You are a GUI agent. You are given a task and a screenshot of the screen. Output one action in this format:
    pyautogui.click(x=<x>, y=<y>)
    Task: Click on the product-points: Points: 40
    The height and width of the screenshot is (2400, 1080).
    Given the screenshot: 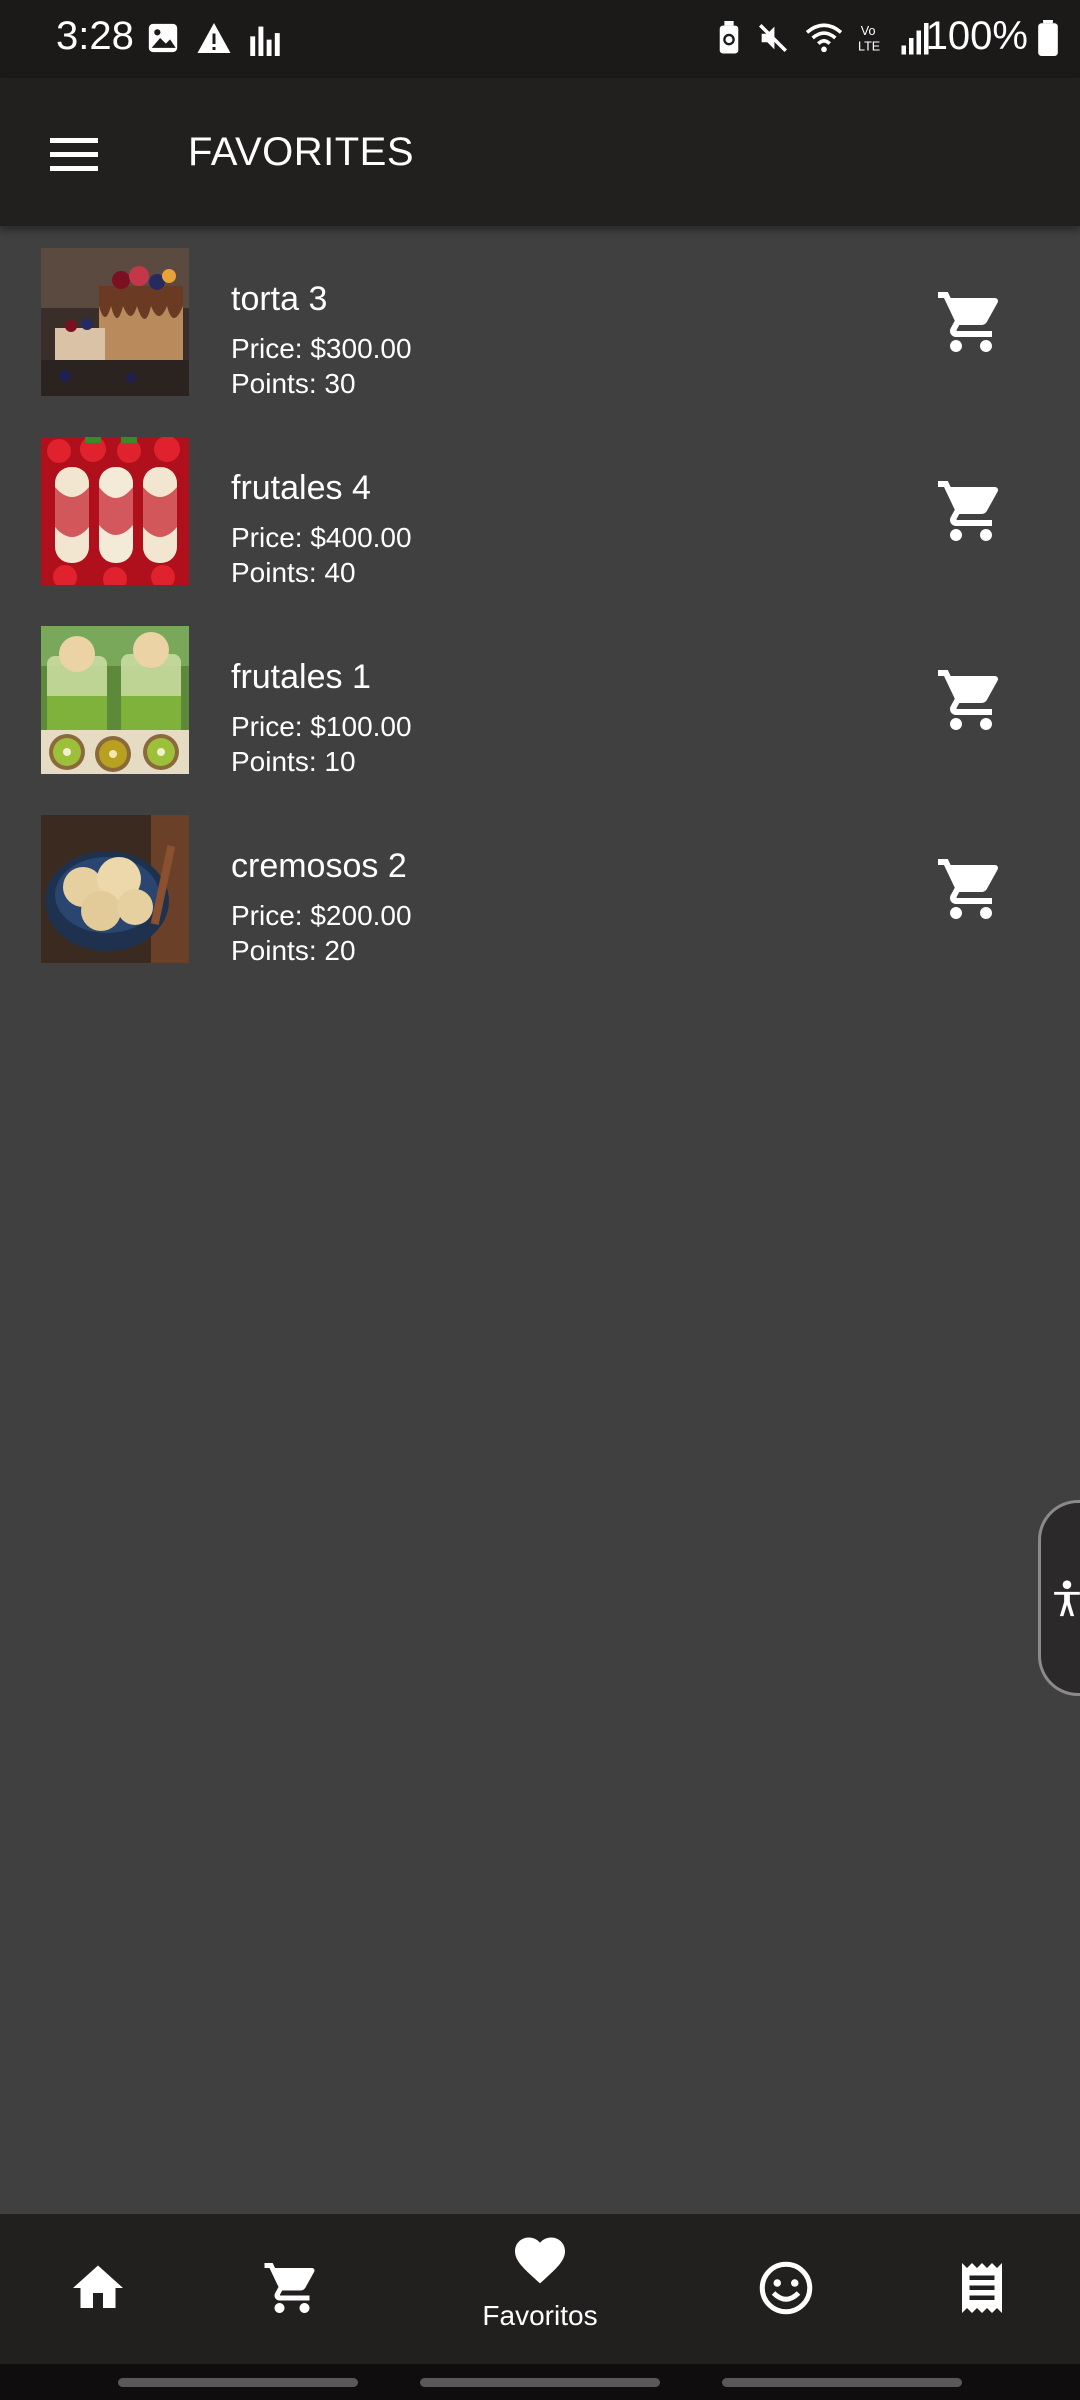 What is the action you would take?
    pyautogui.click(x=293, y=572)
    